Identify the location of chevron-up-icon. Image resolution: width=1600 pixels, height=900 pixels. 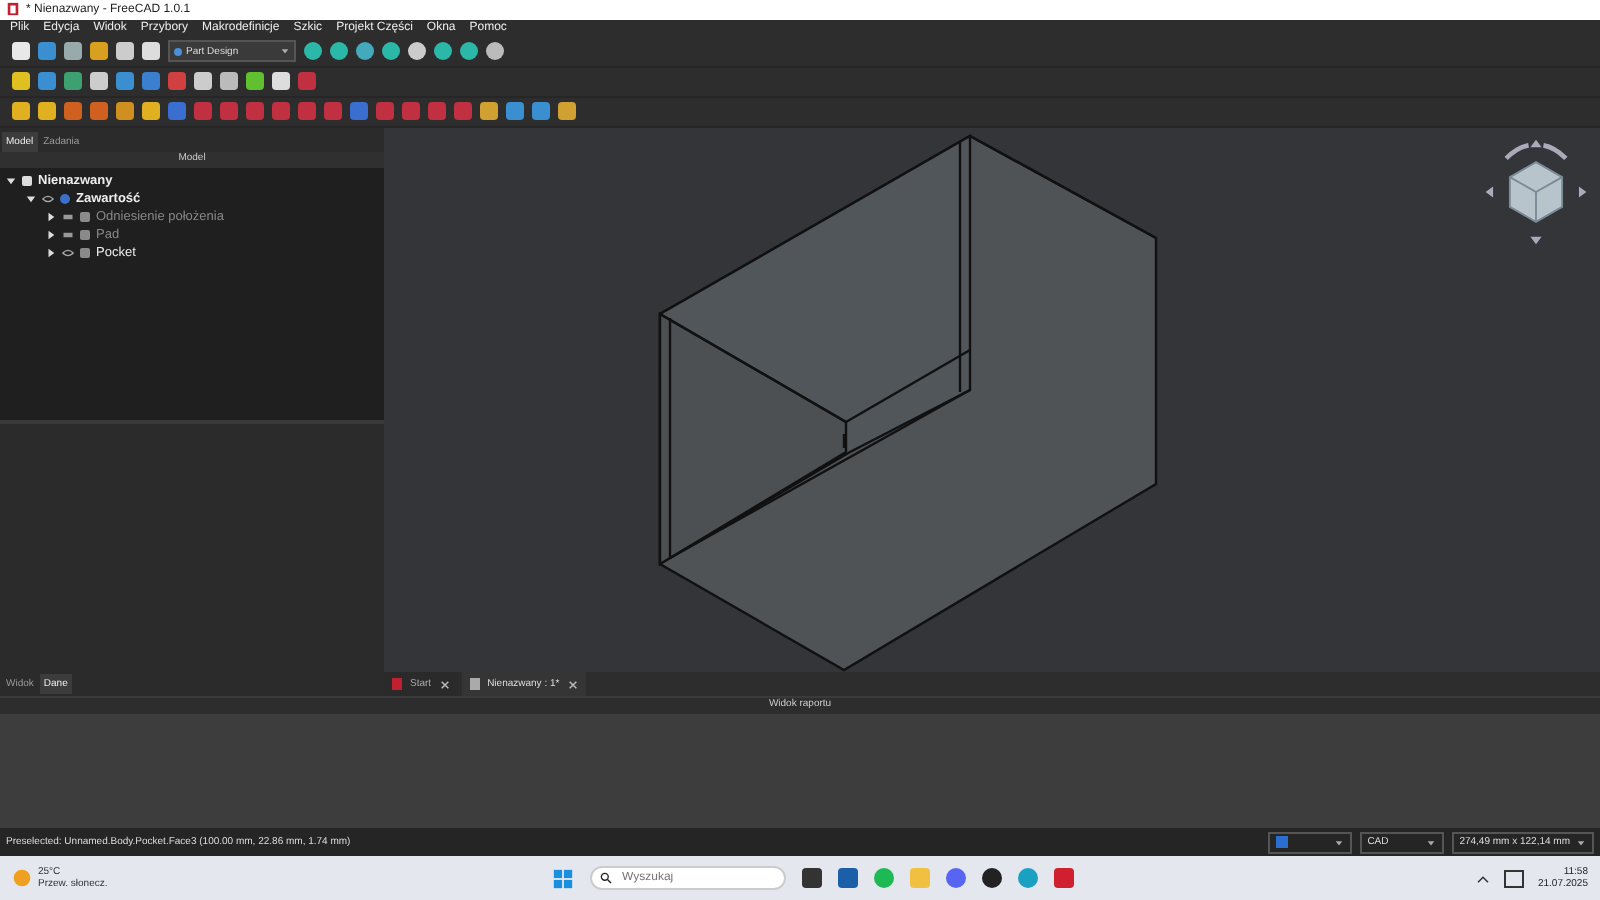
(1482, 878).